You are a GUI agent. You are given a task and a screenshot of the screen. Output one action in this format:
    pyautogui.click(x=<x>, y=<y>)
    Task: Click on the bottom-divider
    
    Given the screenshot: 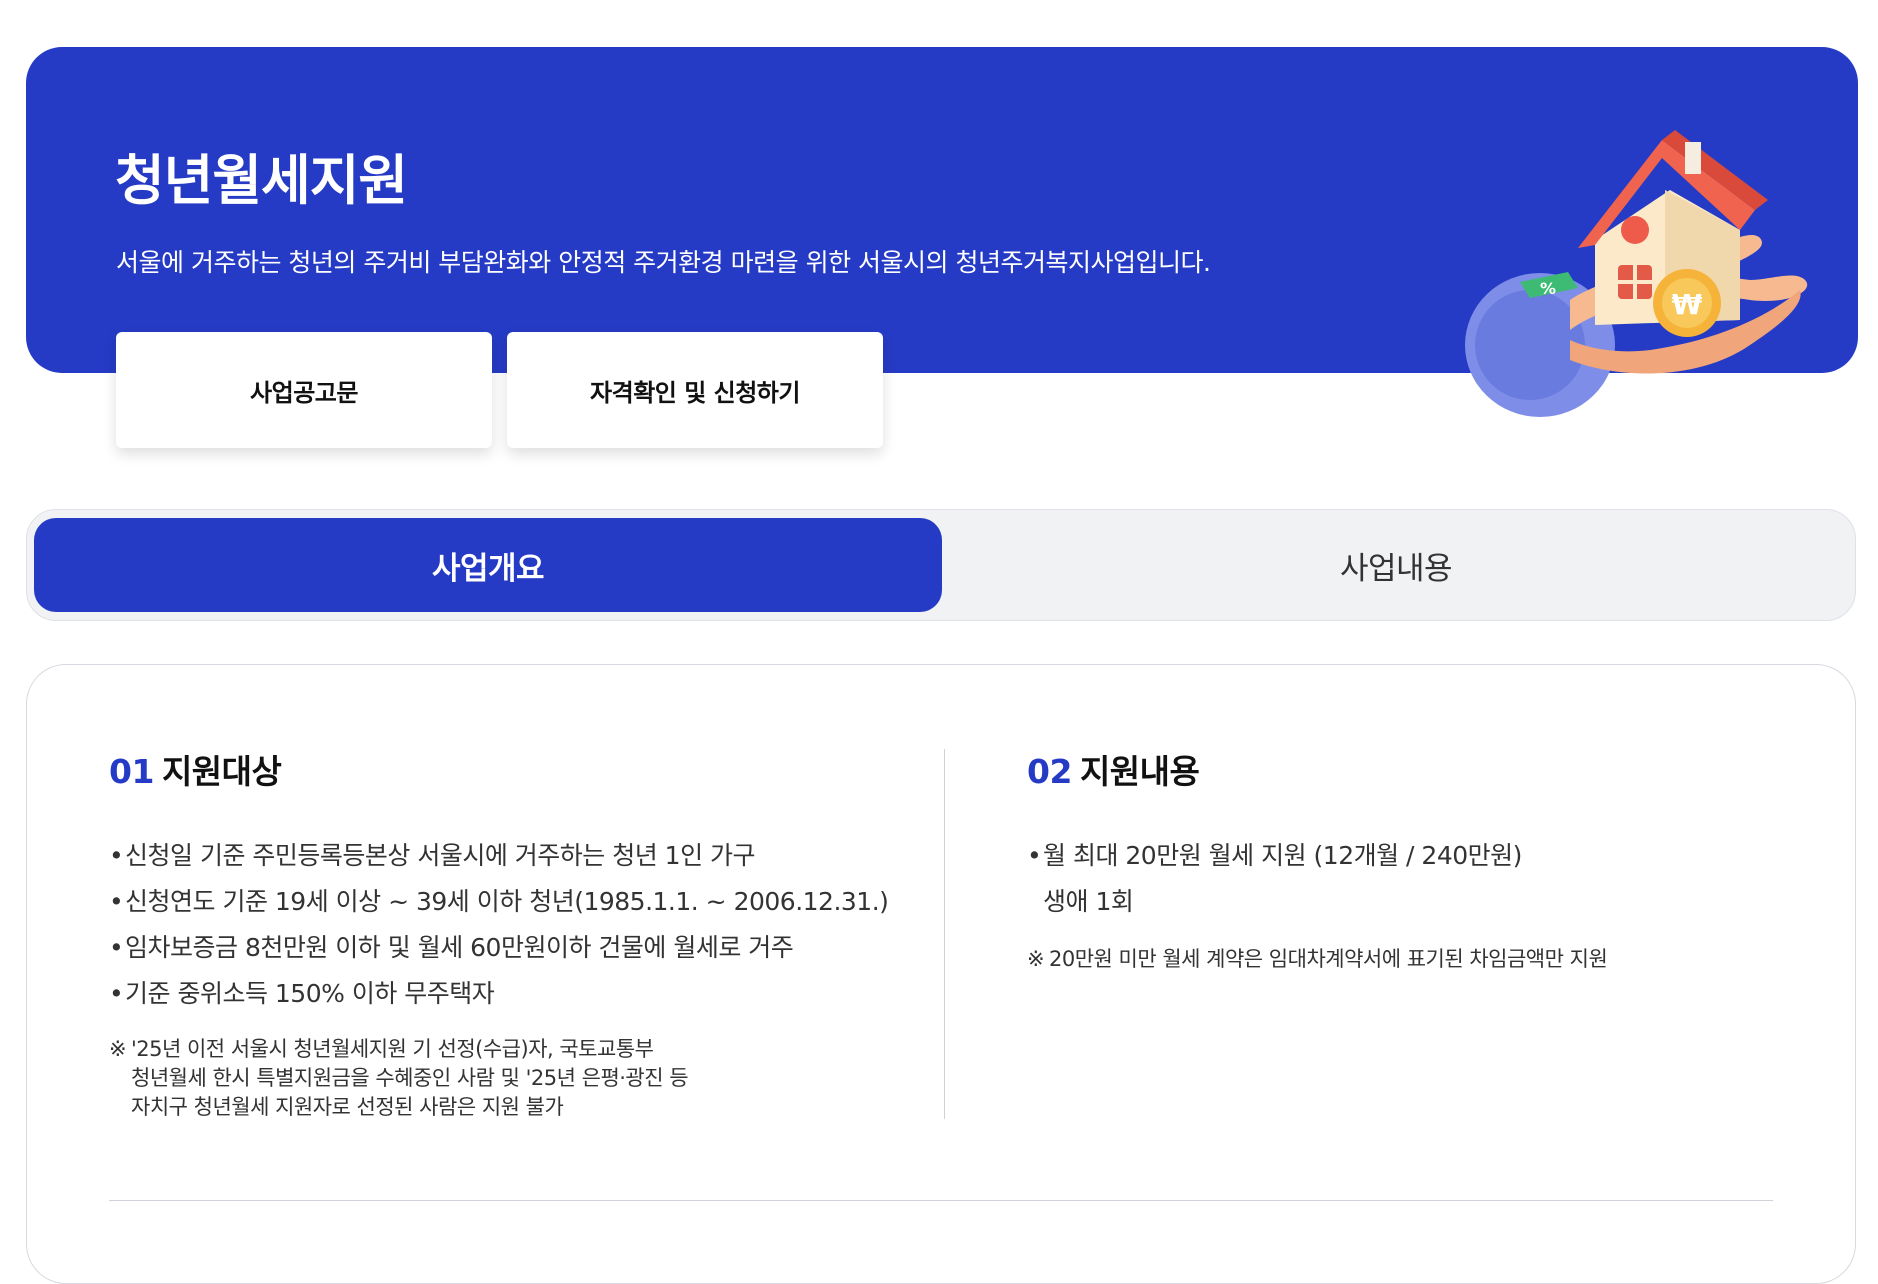 What is the action you would take?
    pyautogui.click(x=941, y=1200)
    